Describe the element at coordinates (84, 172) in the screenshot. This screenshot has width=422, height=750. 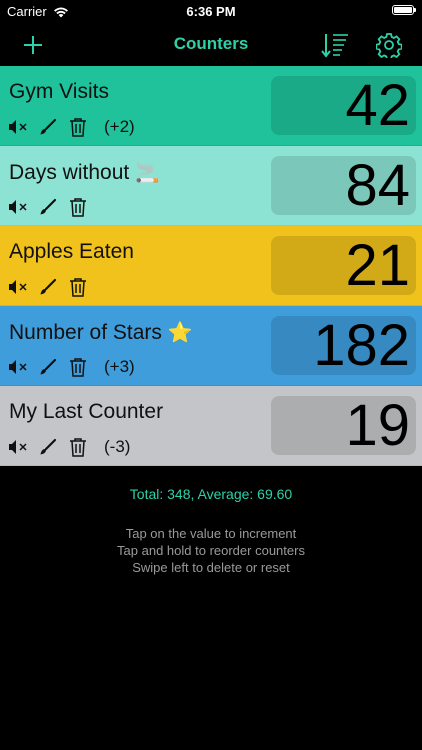
I see `counter-name: Days without 🚬` at that location.